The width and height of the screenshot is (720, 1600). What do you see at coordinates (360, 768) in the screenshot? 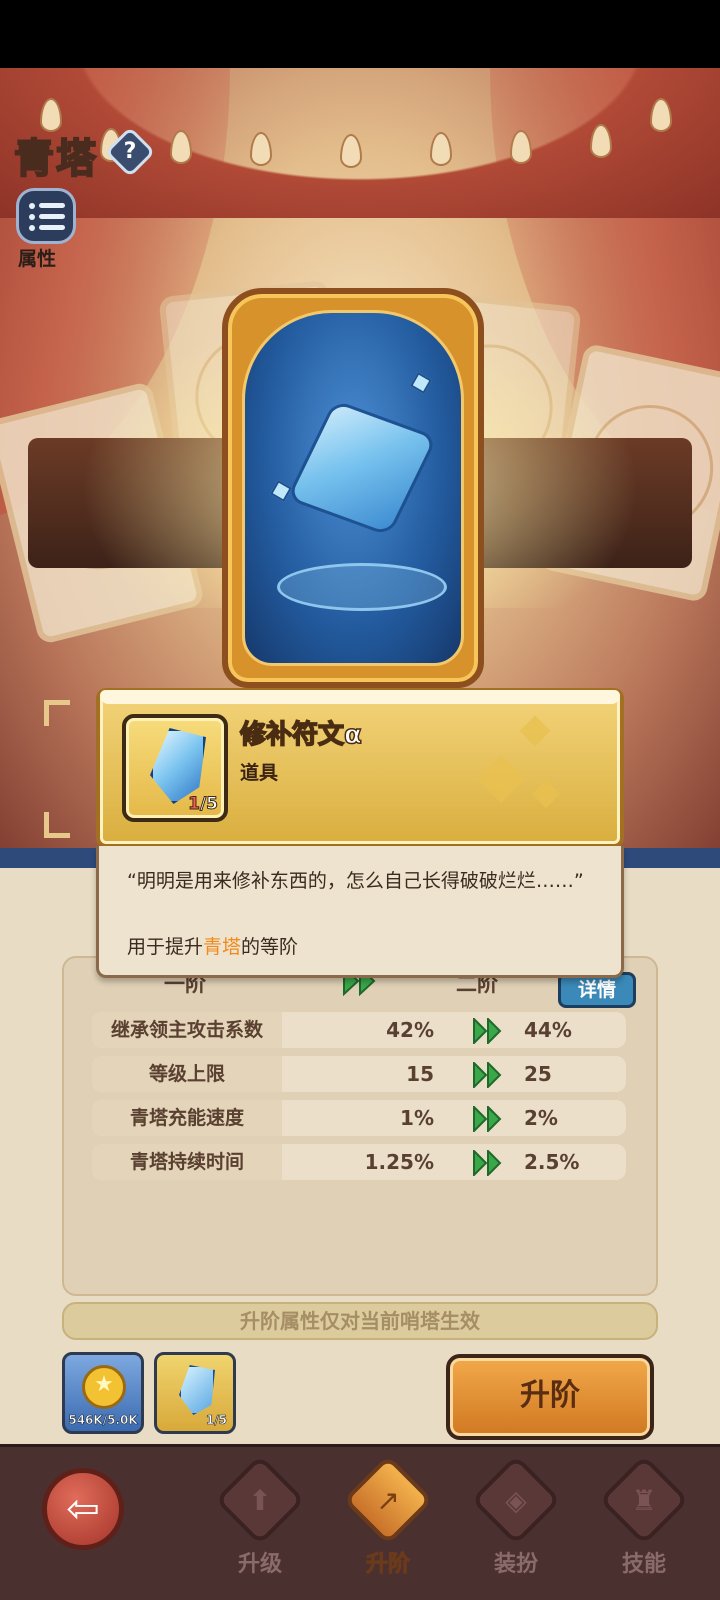
I see `item-tooltip-header: 1/5 修补符文α 道具` at bounding box center [360, 768].